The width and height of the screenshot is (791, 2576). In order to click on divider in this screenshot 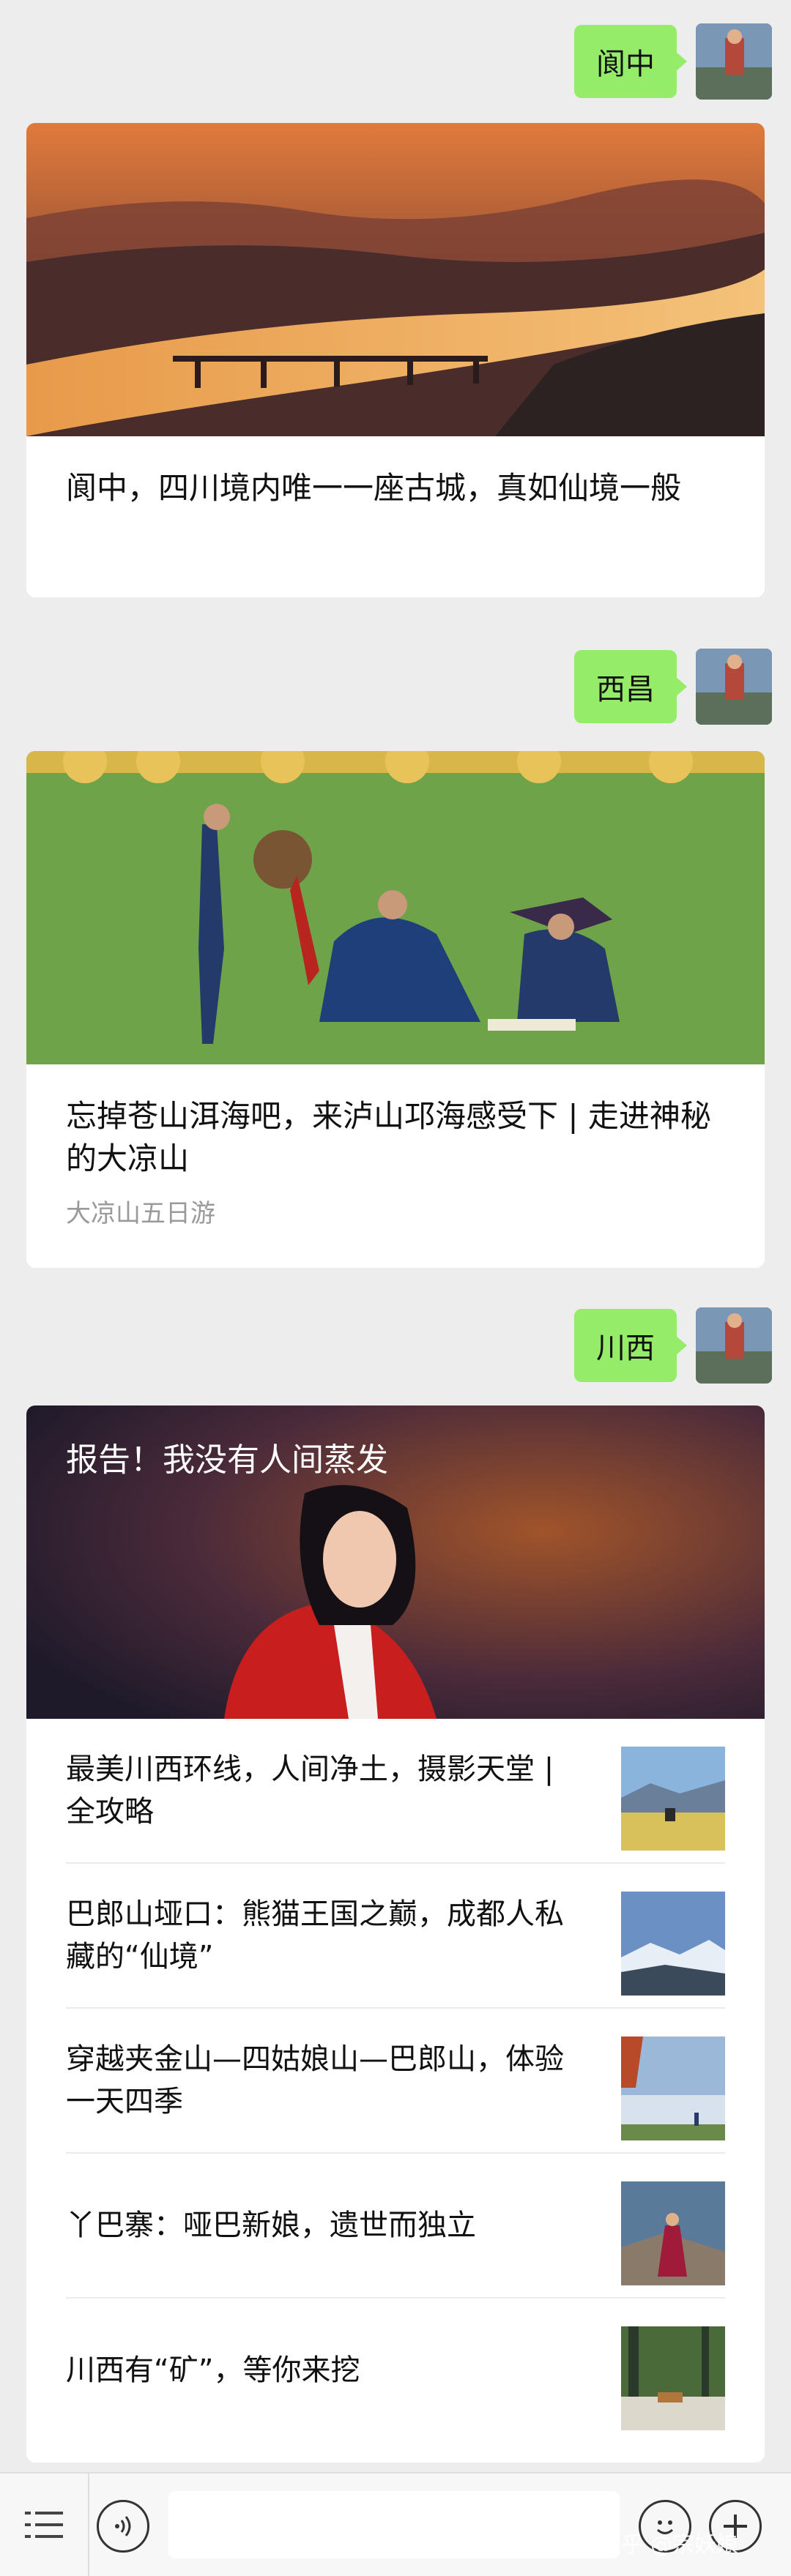, I will do `click(88, 2525)`.